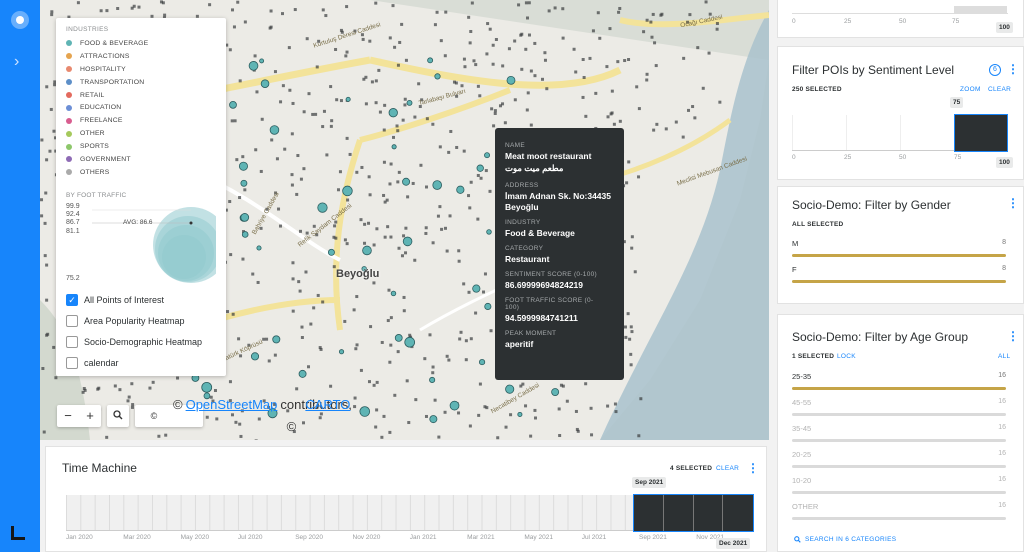 This screenshot has width=1024, height=552. What do you see at coordinates (90, 416) in the screenshot?
I see `zoom-in-button: +` at bounding box center [90, 416].